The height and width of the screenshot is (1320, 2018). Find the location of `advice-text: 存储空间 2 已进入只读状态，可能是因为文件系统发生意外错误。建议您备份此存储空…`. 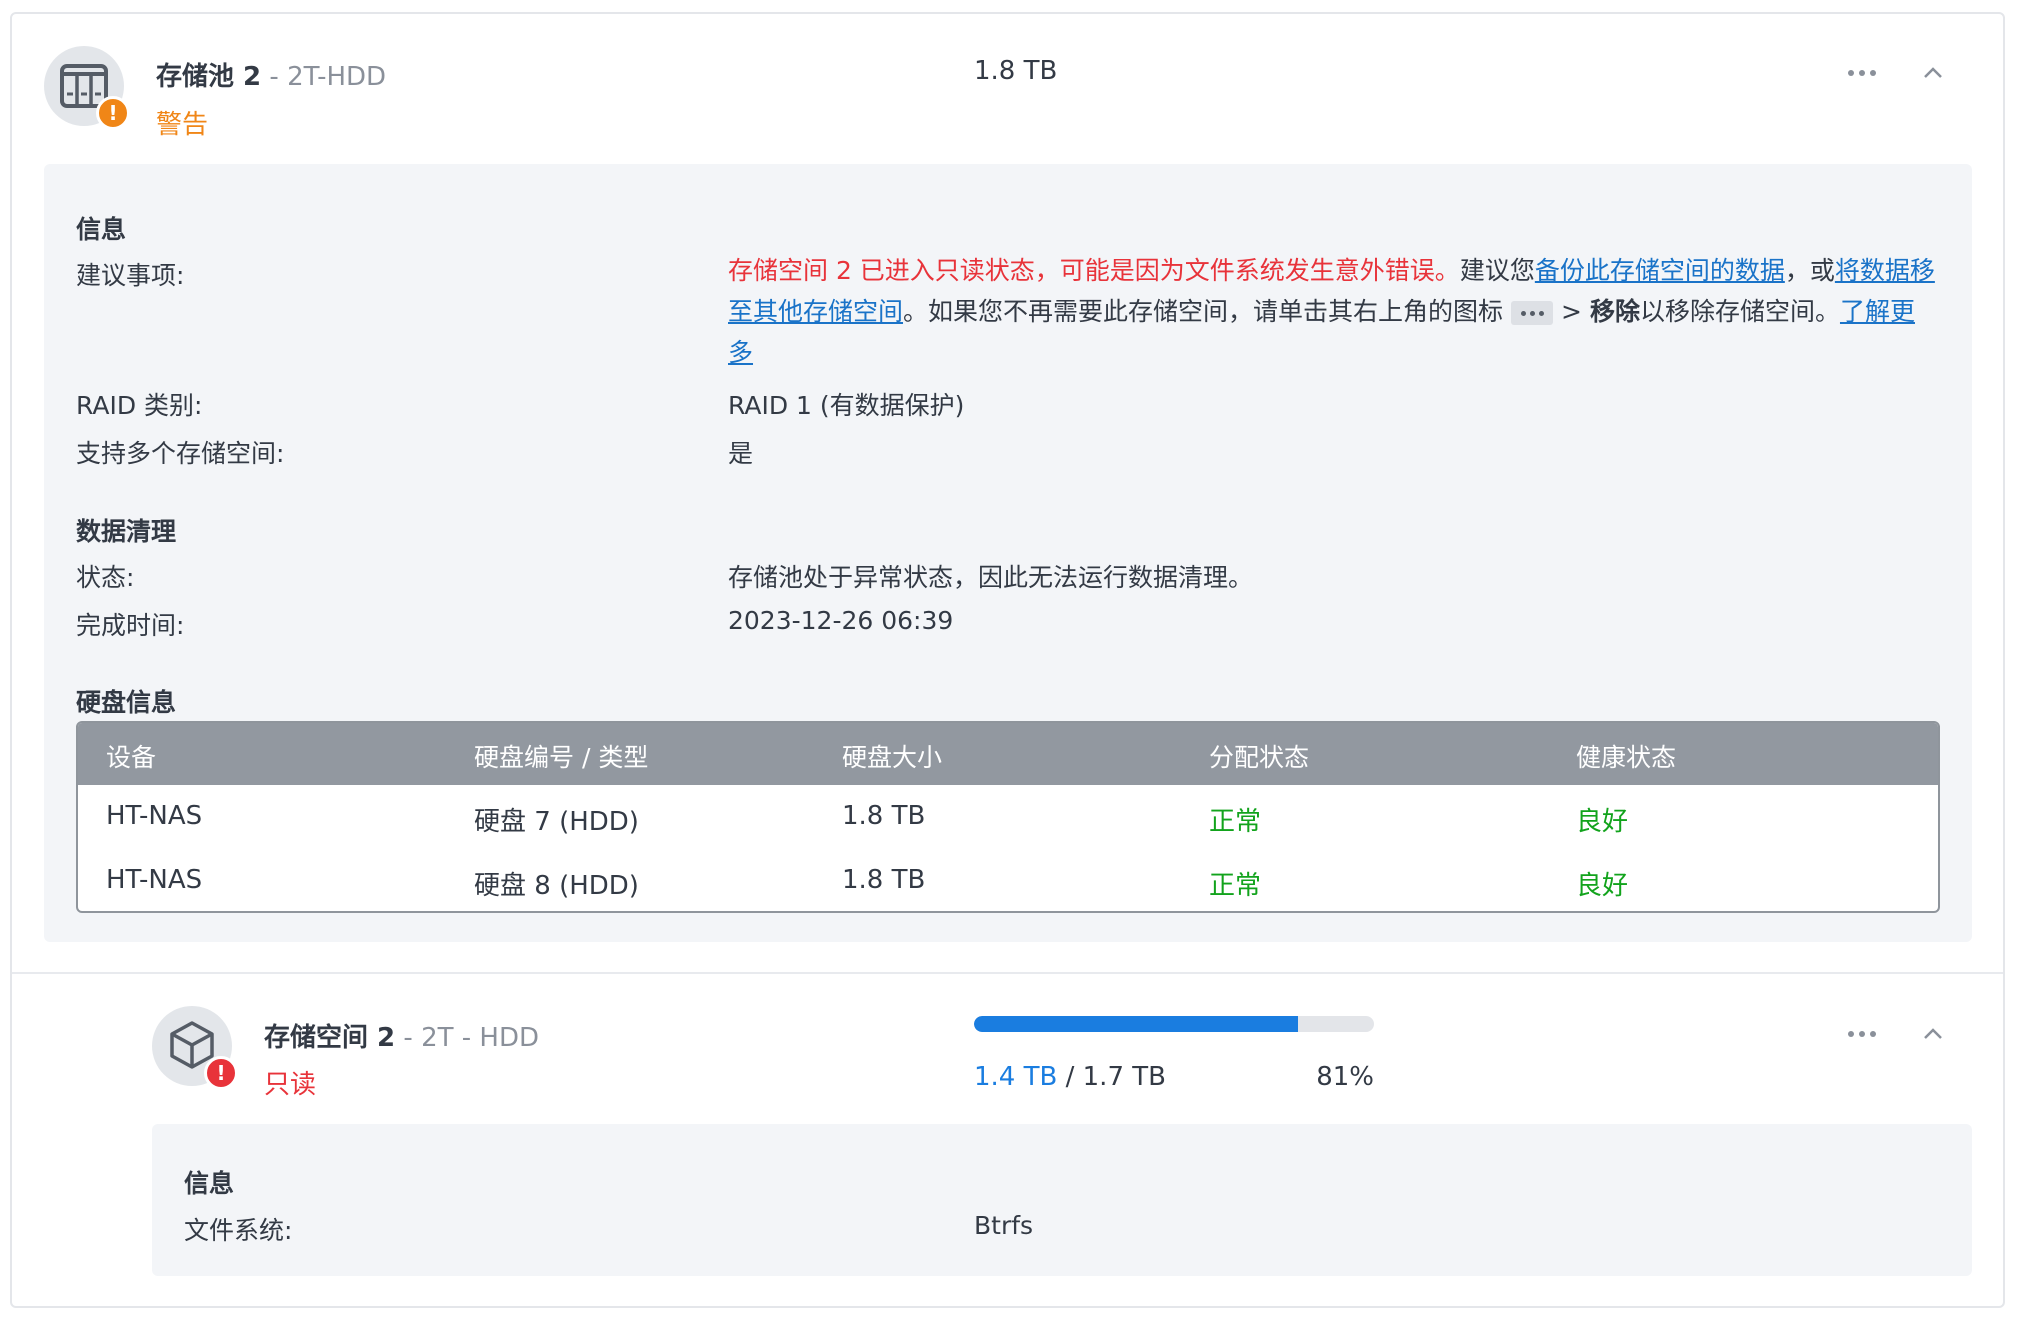

advice-text: 存储空间 2 已进入只读状态，可能是因为文件系统发生意外错误。建议您备份此存储空… is located at coordinates (1331, 311).